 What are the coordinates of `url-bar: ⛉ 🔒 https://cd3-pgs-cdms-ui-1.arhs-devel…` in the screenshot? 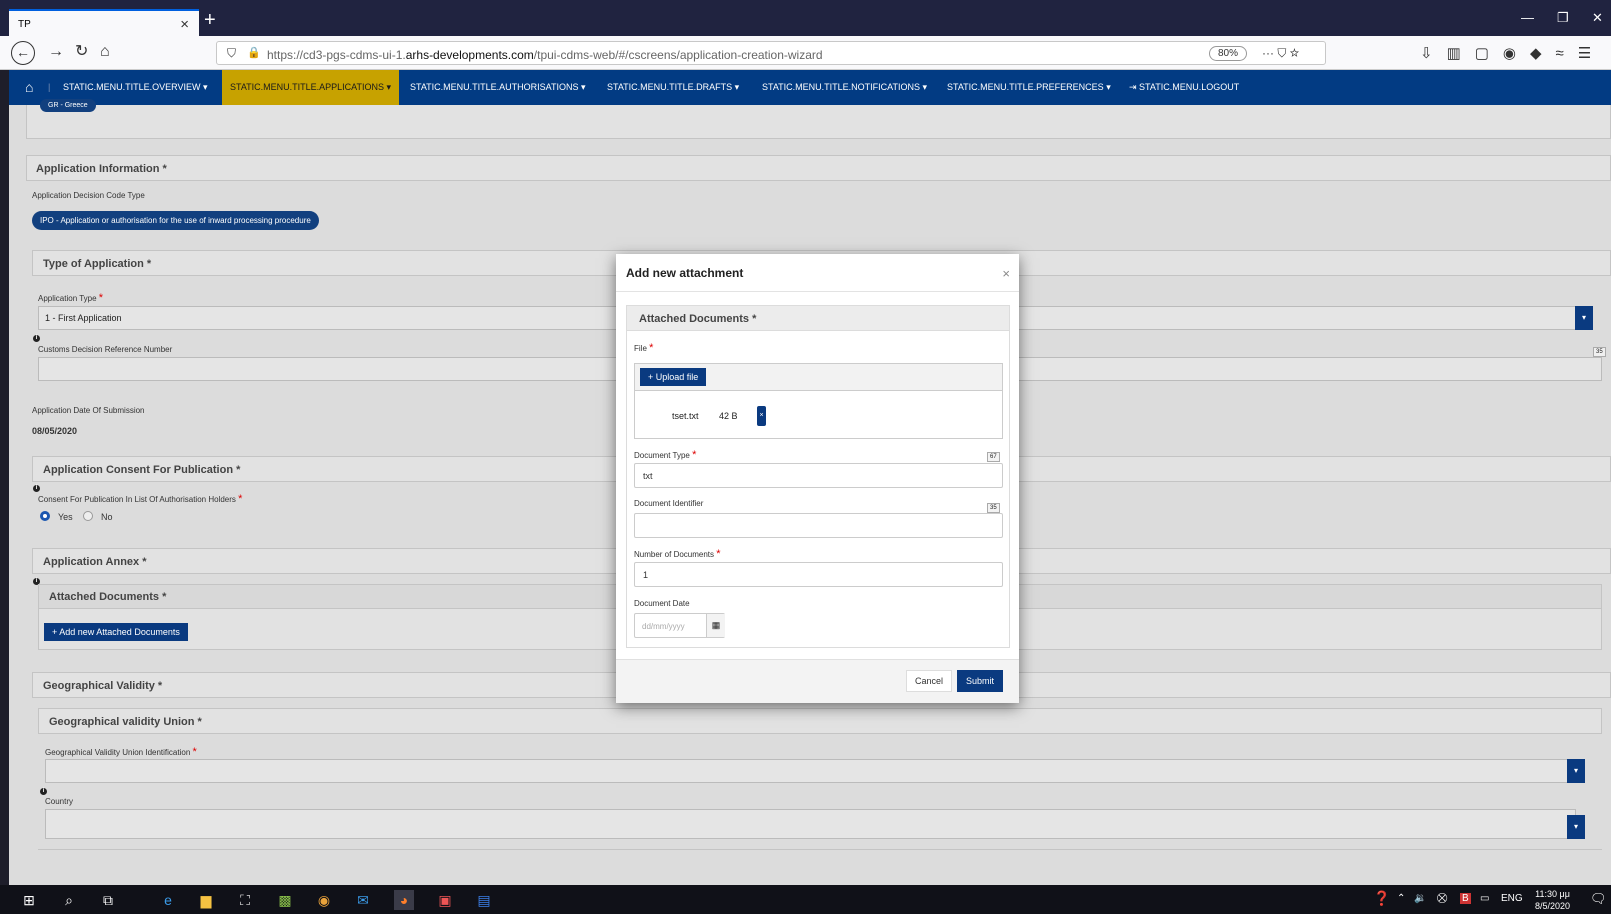 It's located at (771, 53).